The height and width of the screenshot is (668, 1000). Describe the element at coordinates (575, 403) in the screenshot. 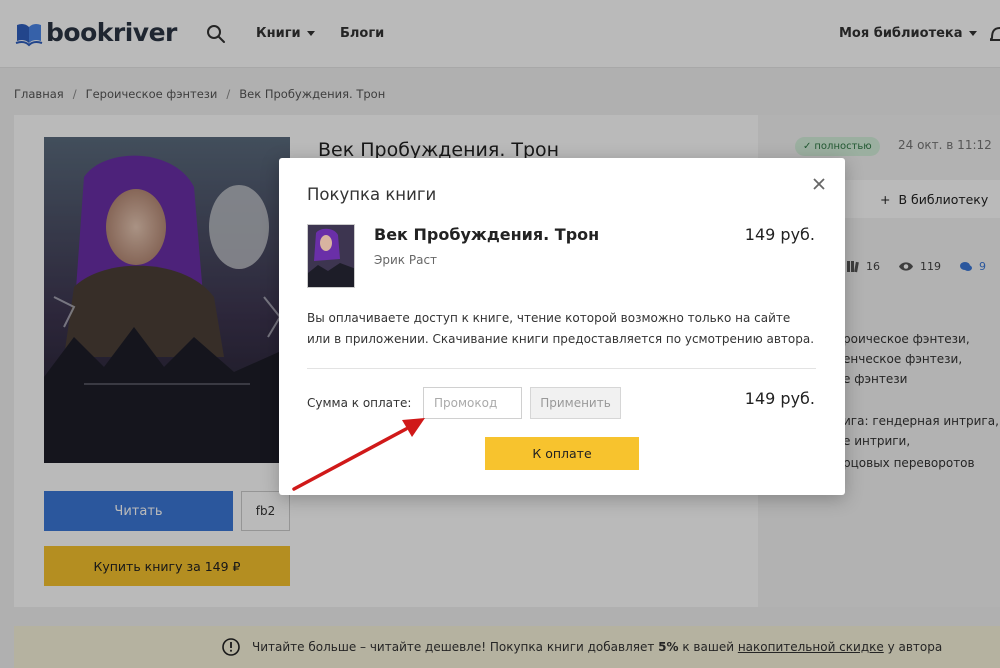

I see `apply-promo-button: Применить` at that location.